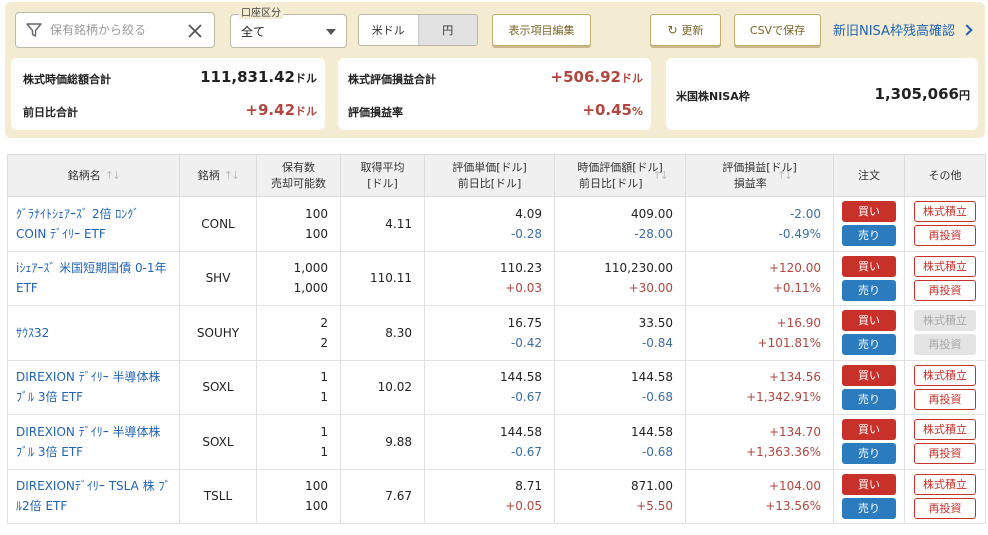 Image resolution: width=988 pixels, height=535 pixels. What do you see at coordinates (620, 278) in the screenshot?
I see `market-value-cell: 110,230.00 +30.00` at bounding box center [620, 278].